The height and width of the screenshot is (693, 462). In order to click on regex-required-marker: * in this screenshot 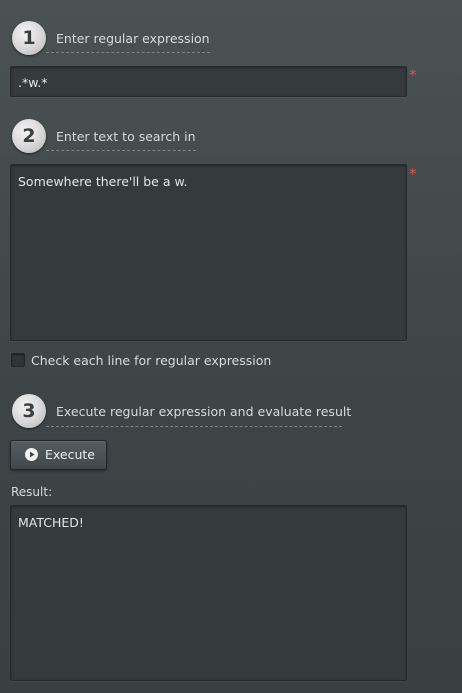, I will do `click(413, 75)`.